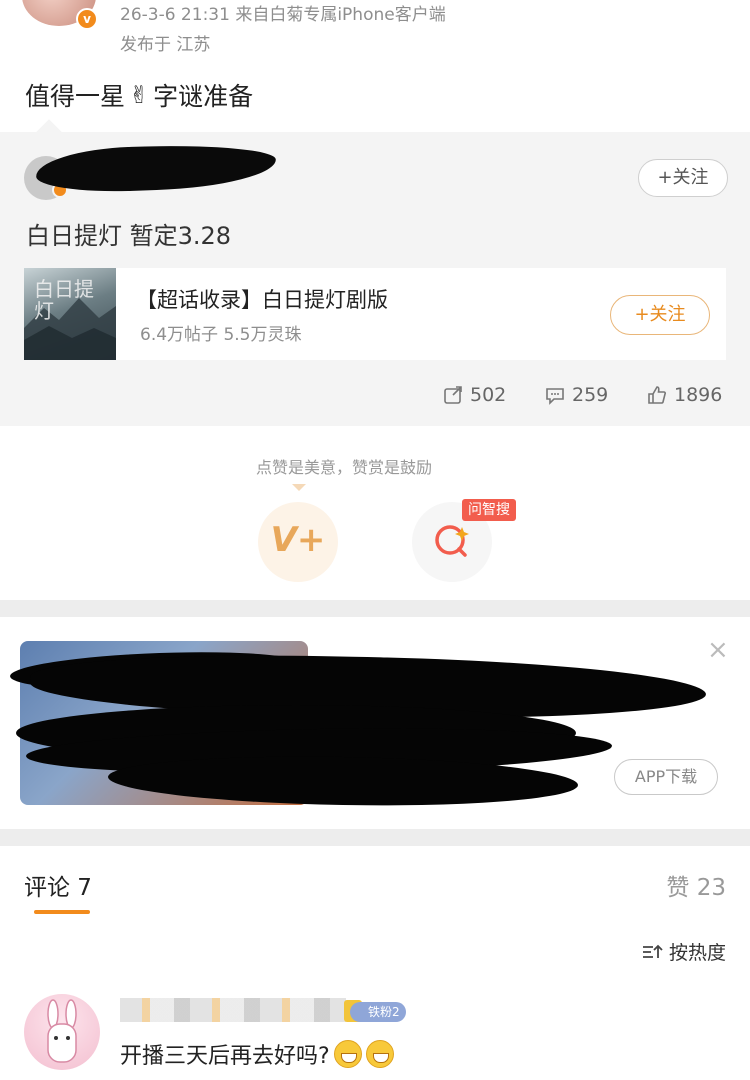 The width and height of the screenshot is (750, 1080). What do you see at coordinates (375, 399) in the screenshot?
I see `action-bar: 502 259 1896` at bounding box center [375, 399].